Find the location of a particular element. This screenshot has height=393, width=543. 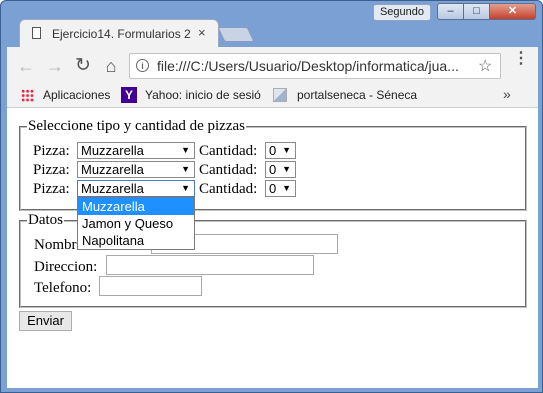

bookmarks-overflow-icon: » is located at coordinates (507, 94).